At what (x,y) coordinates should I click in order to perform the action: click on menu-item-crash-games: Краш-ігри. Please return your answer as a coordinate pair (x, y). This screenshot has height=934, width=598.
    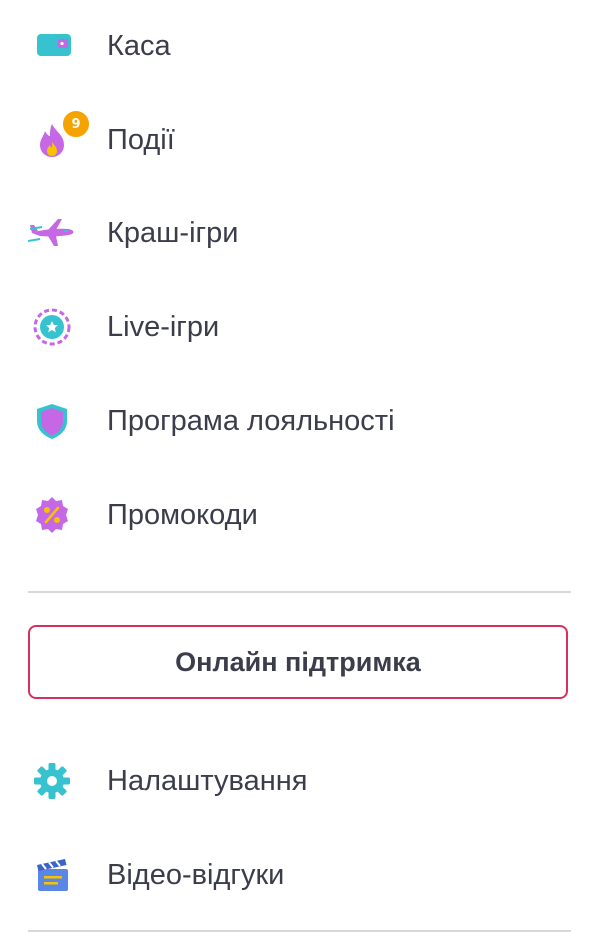
    Looking at the image, I should click on (308, 233).